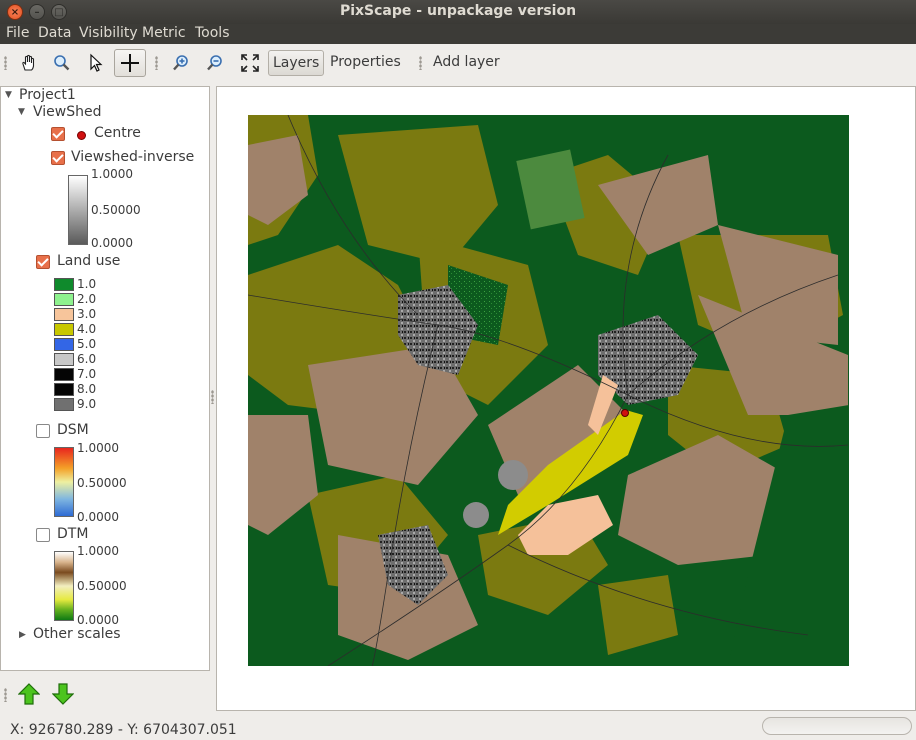 The width and height of the screenshot is (916, 740). What do you see at coordinates (102, 586) in the screenshot?
I see `dtm-ramp-mid: 0.50000` at bounding box center [102, 586].